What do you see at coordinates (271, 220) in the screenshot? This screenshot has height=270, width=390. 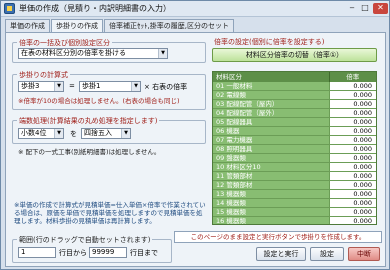 I see `material-cell: 16 機器類` at bounding box center [271, 220].